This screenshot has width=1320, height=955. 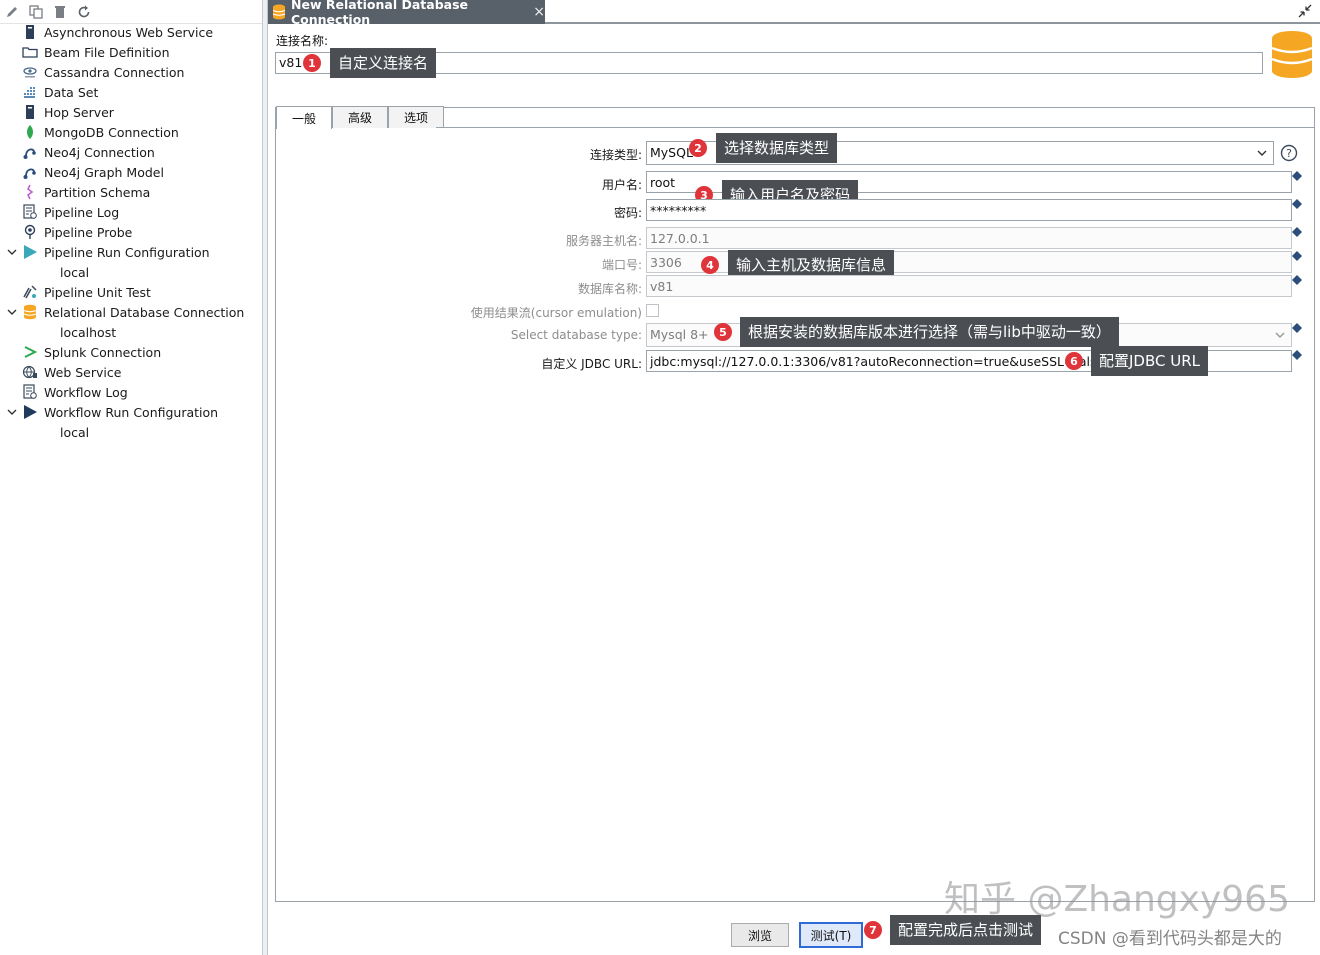 I want to click on tree-item-splunk-connection: Splunk Connection, so click(x=131, y=352).